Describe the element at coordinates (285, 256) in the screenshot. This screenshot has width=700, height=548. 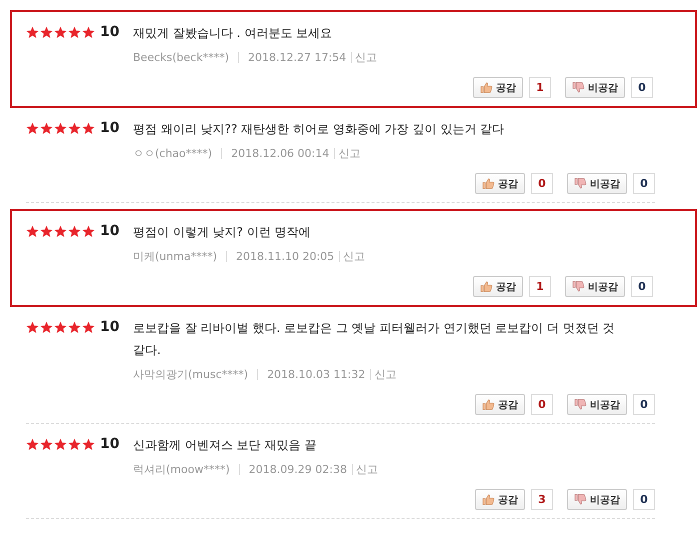
I see `review-date: 2018.11.10 20:05` at that location.